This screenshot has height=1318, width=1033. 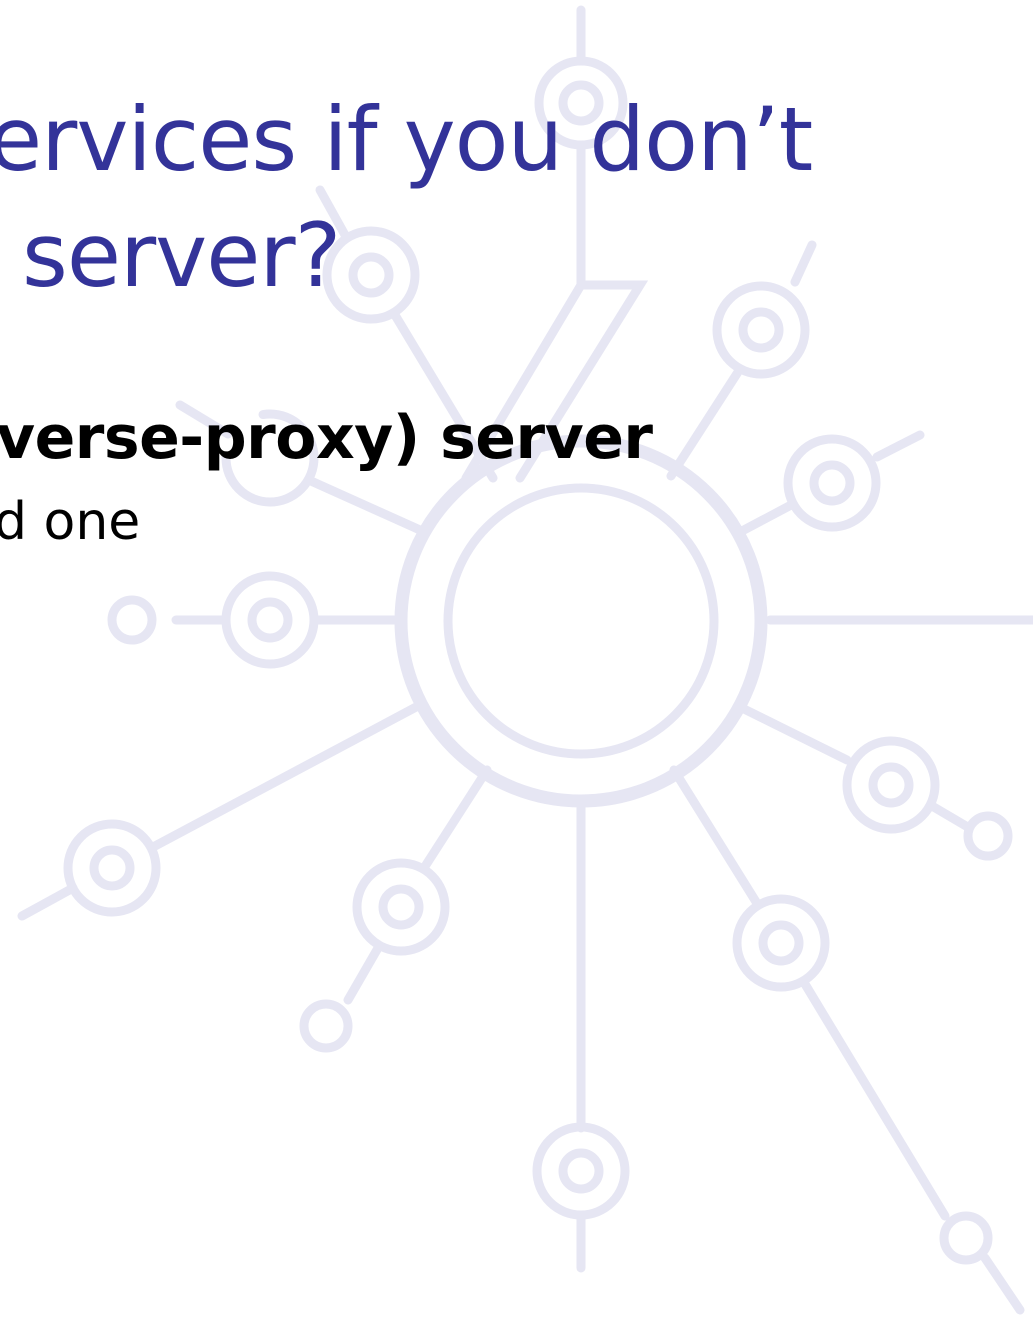 I want to click on slide-title-line-2: server?, so click(x=181, y=255).